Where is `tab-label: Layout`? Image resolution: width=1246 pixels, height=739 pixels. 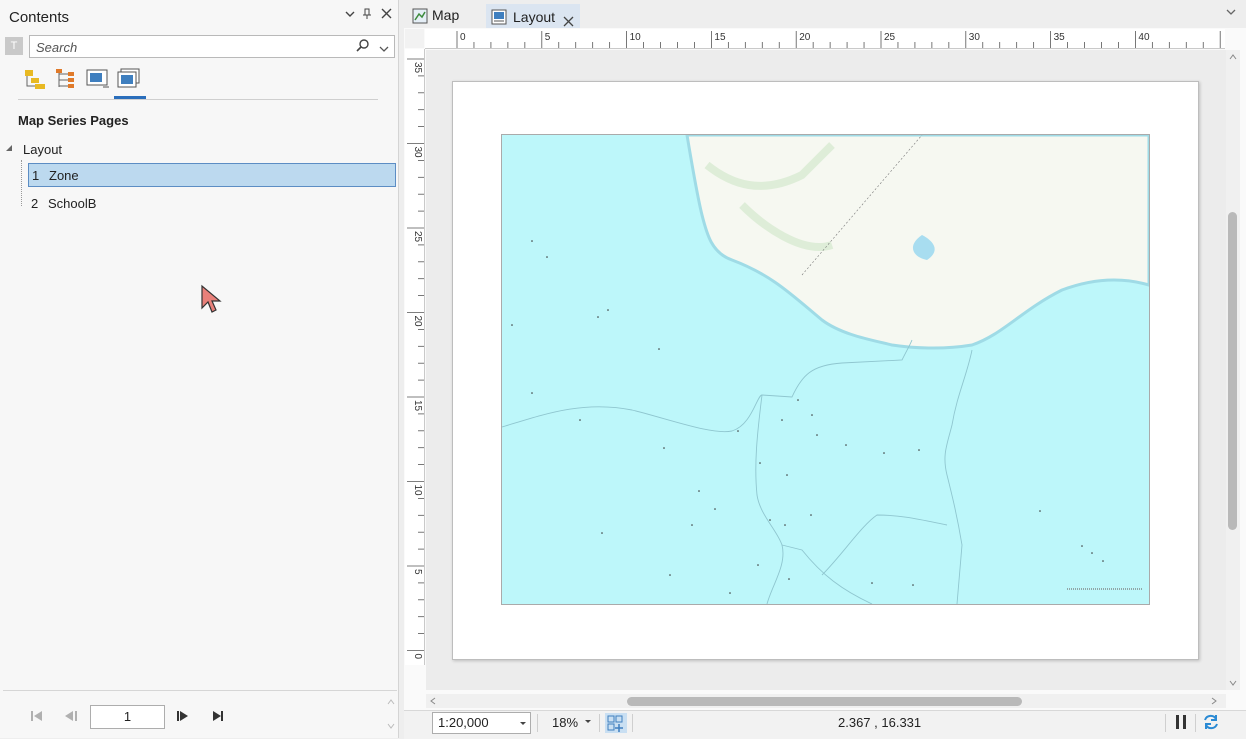 tab-label: Layout is located at coordinates (534, 17).